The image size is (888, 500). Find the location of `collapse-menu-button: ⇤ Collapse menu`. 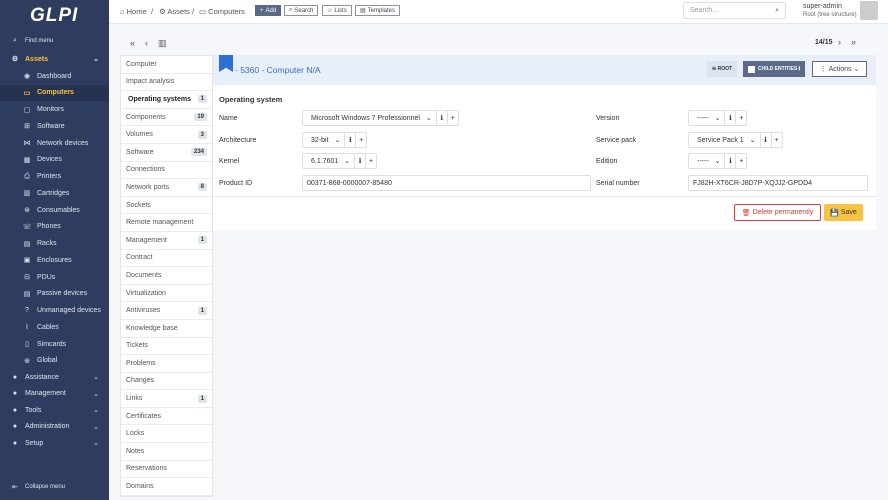

collapse-menu-button: ⇤ Collapse menu is located at coordinates (54, 487).